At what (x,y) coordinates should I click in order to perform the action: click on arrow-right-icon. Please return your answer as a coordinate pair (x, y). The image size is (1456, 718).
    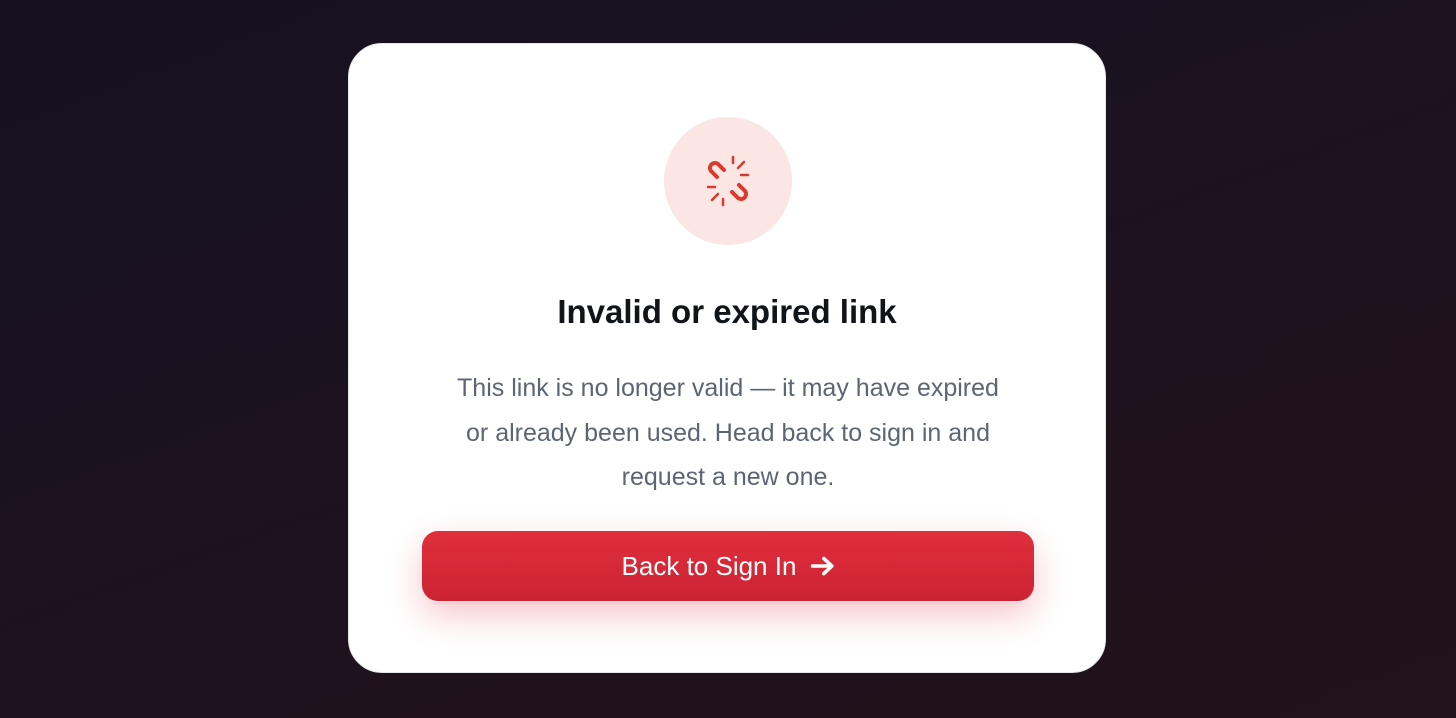
    Looking at the image, I should click on (823, 566).